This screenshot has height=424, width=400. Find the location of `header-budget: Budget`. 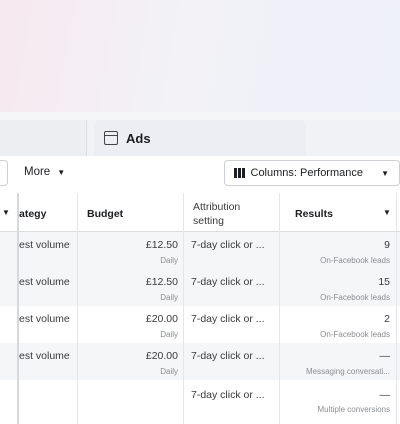

header-budget: Budget is located at coordinates (105, 214).